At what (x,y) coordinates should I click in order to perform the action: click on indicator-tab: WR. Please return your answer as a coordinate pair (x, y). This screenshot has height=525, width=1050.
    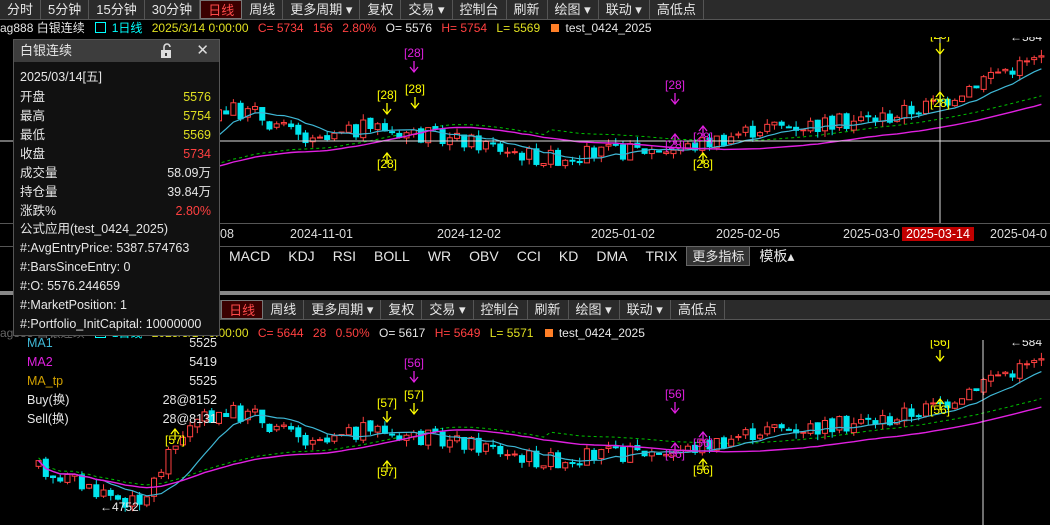
    Looking at the image, I should click on (439, 256).